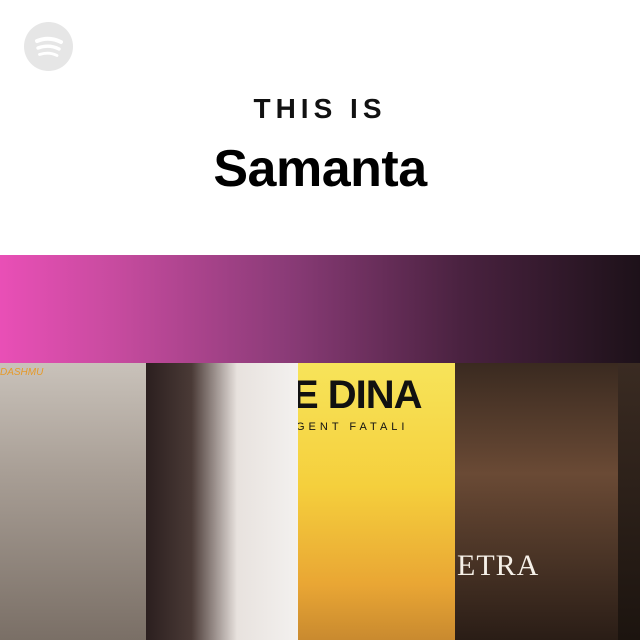  Describe the element at coordinates (360, 395) in the screenshot. I see `cover-3-title: E DINA` at that location.